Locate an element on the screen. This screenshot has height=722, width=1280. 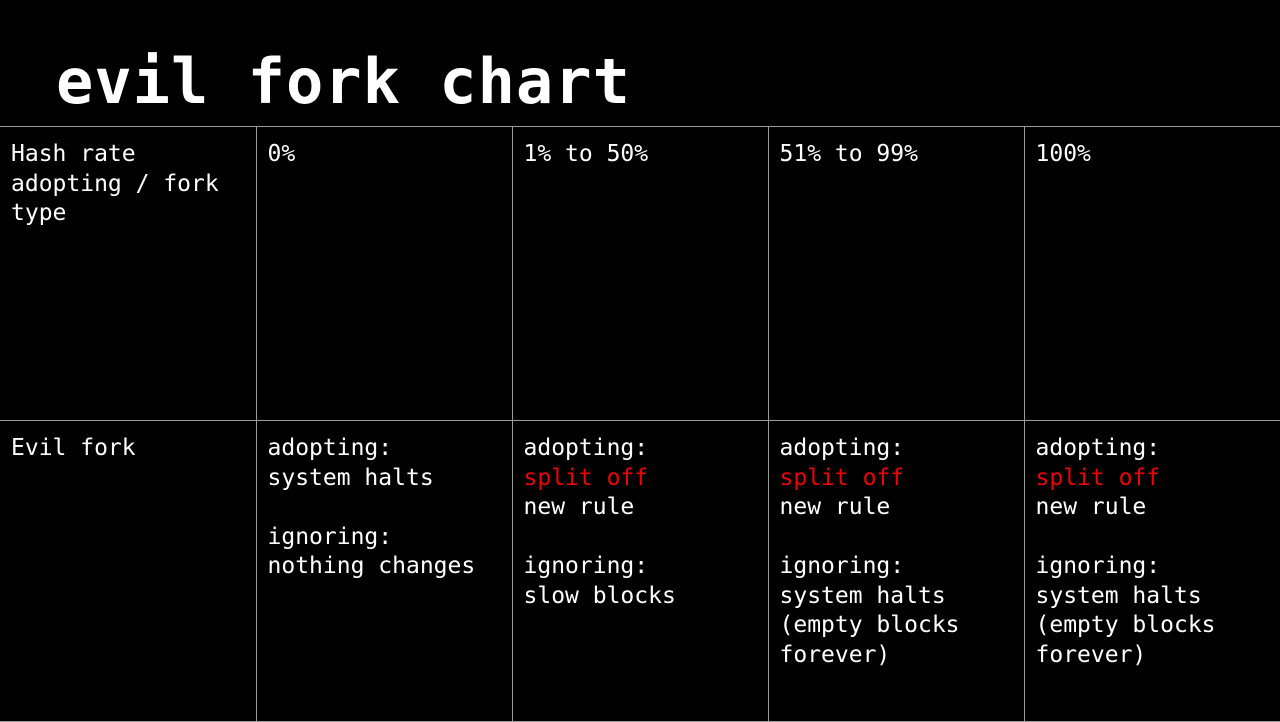
row-header-label-text: Hash rate adopting / fork type is located at coordinates (115, 183).